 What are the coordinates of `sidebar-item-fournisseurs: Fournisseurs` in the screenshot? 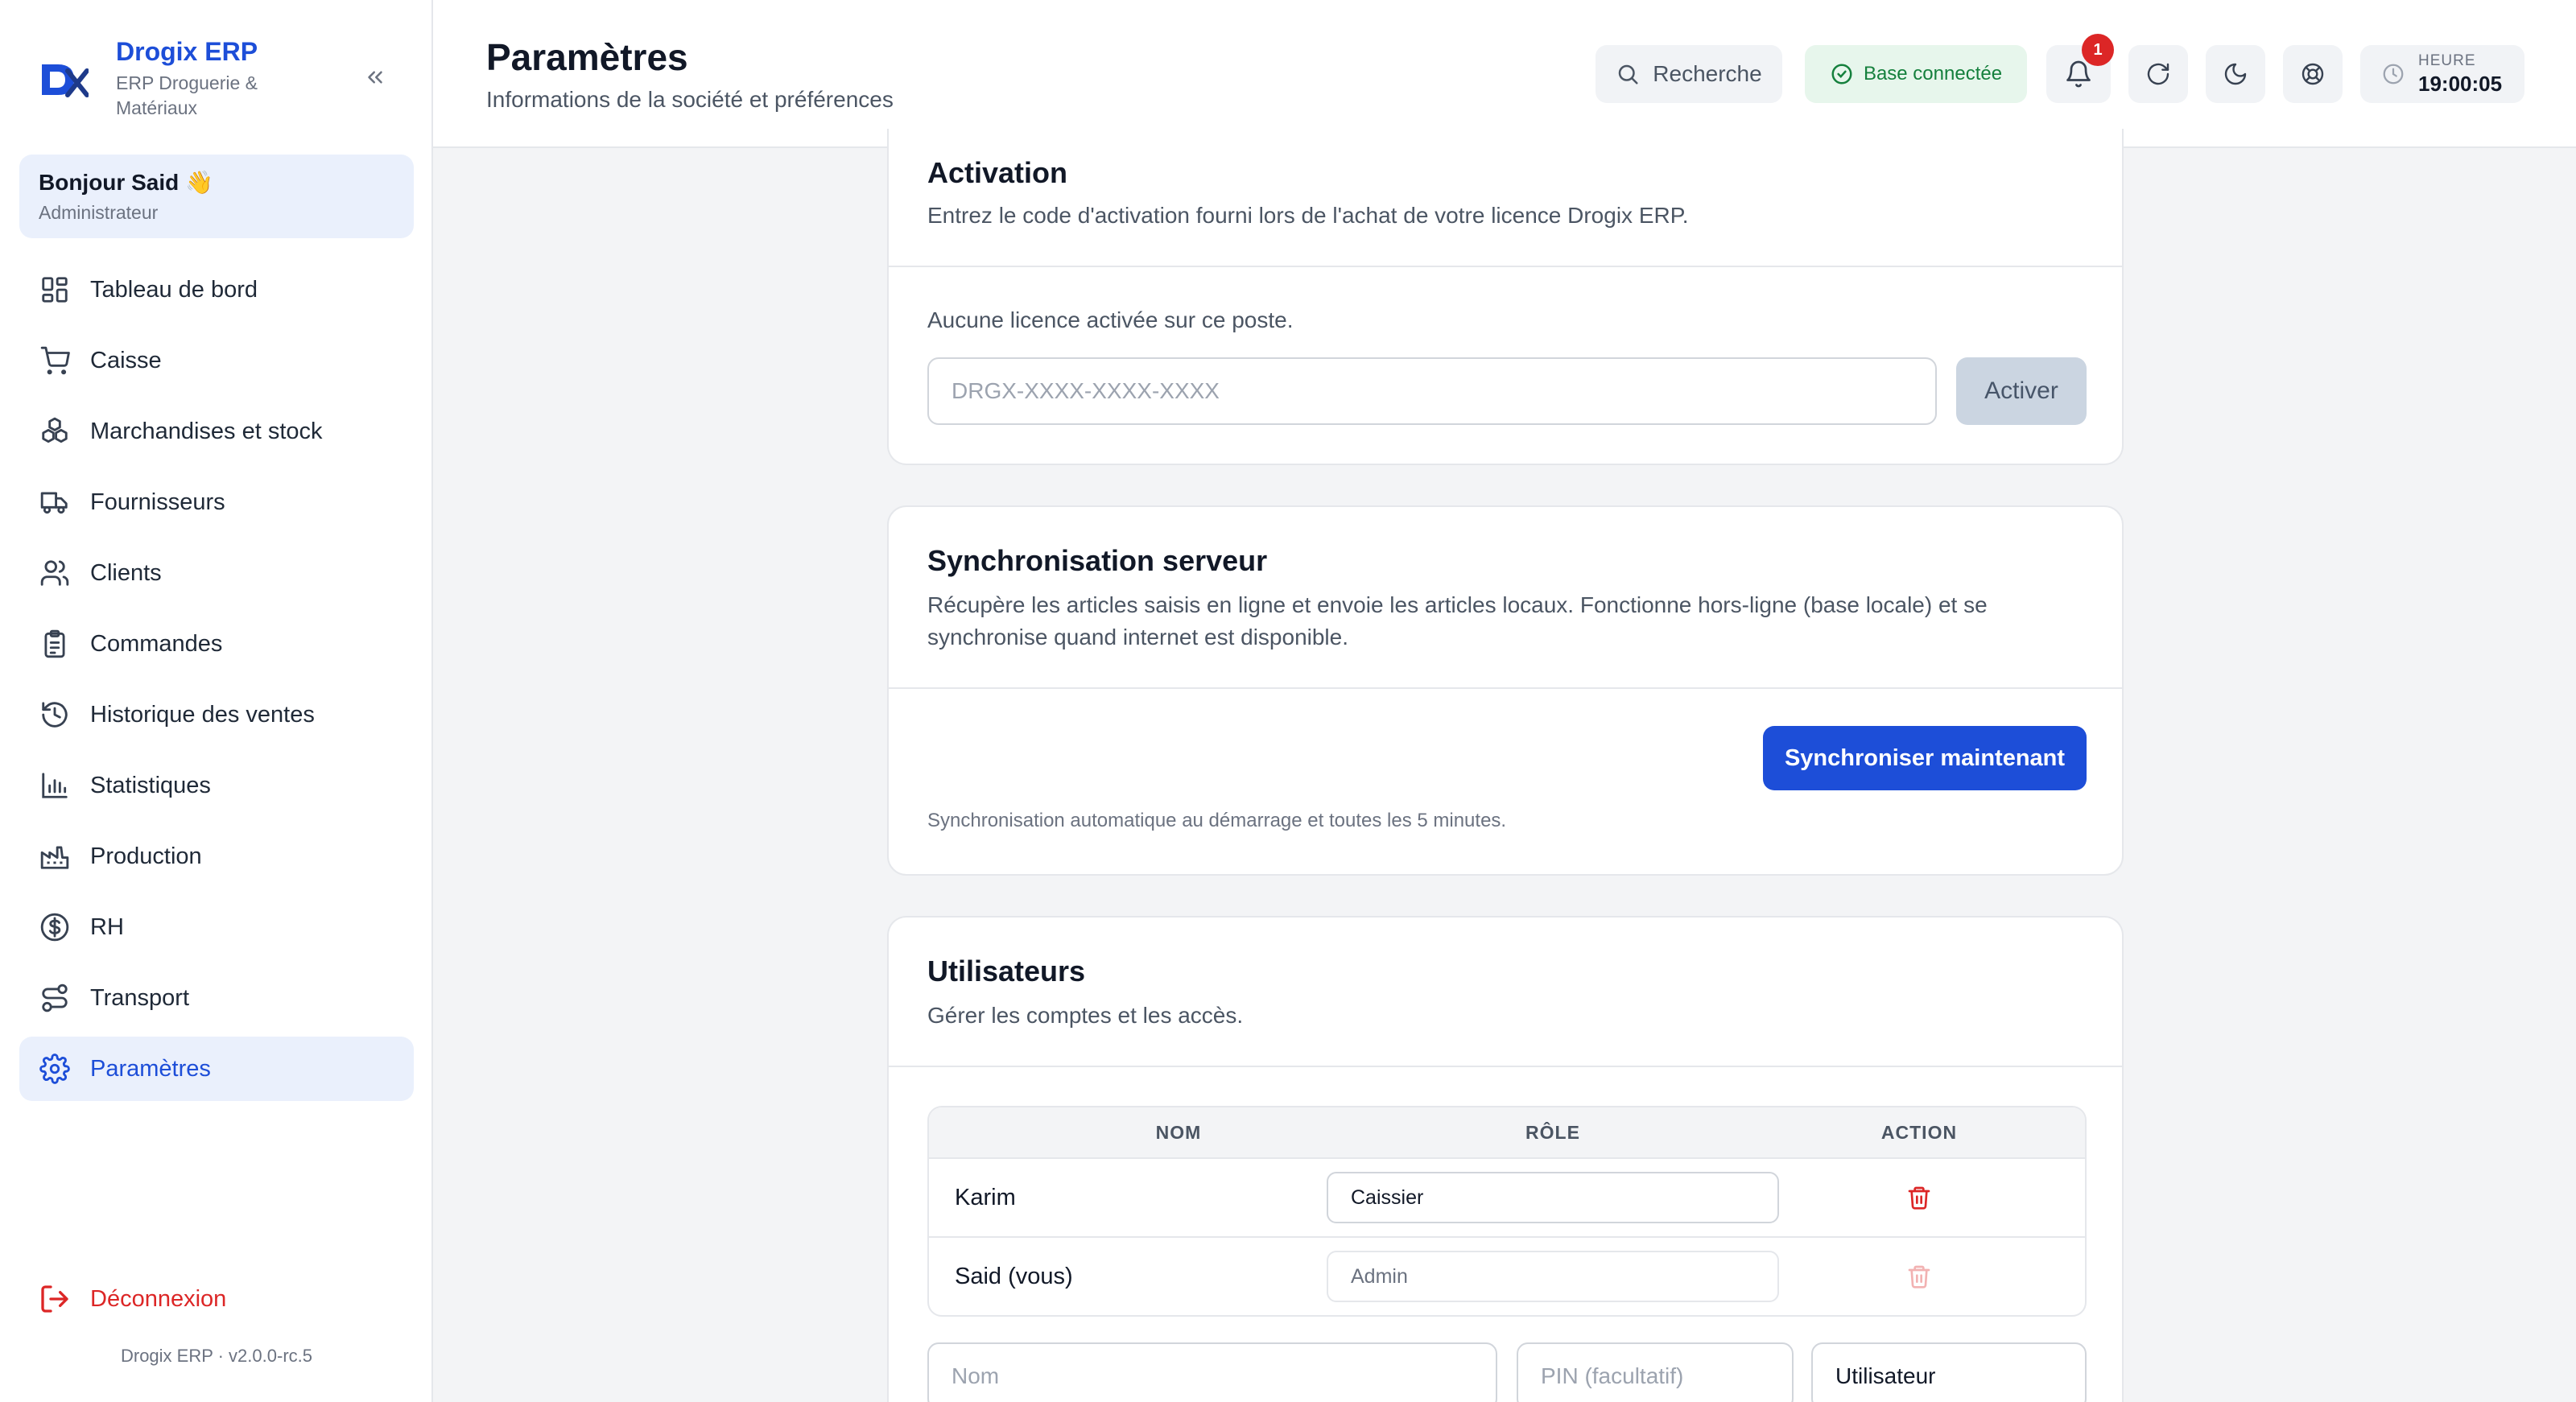 It's located at (216, 502).